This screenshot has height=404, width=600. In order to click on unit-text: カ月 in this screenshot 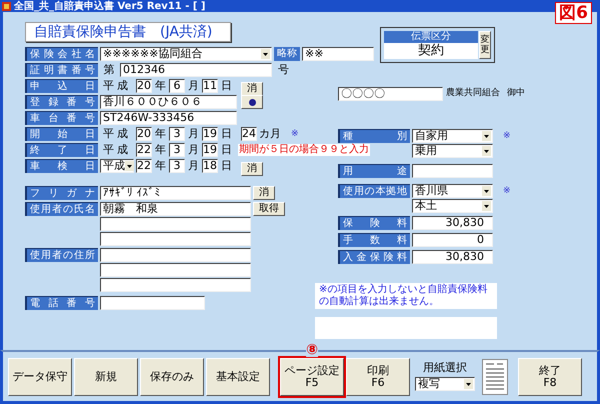, I will do `click(270, 134)`.